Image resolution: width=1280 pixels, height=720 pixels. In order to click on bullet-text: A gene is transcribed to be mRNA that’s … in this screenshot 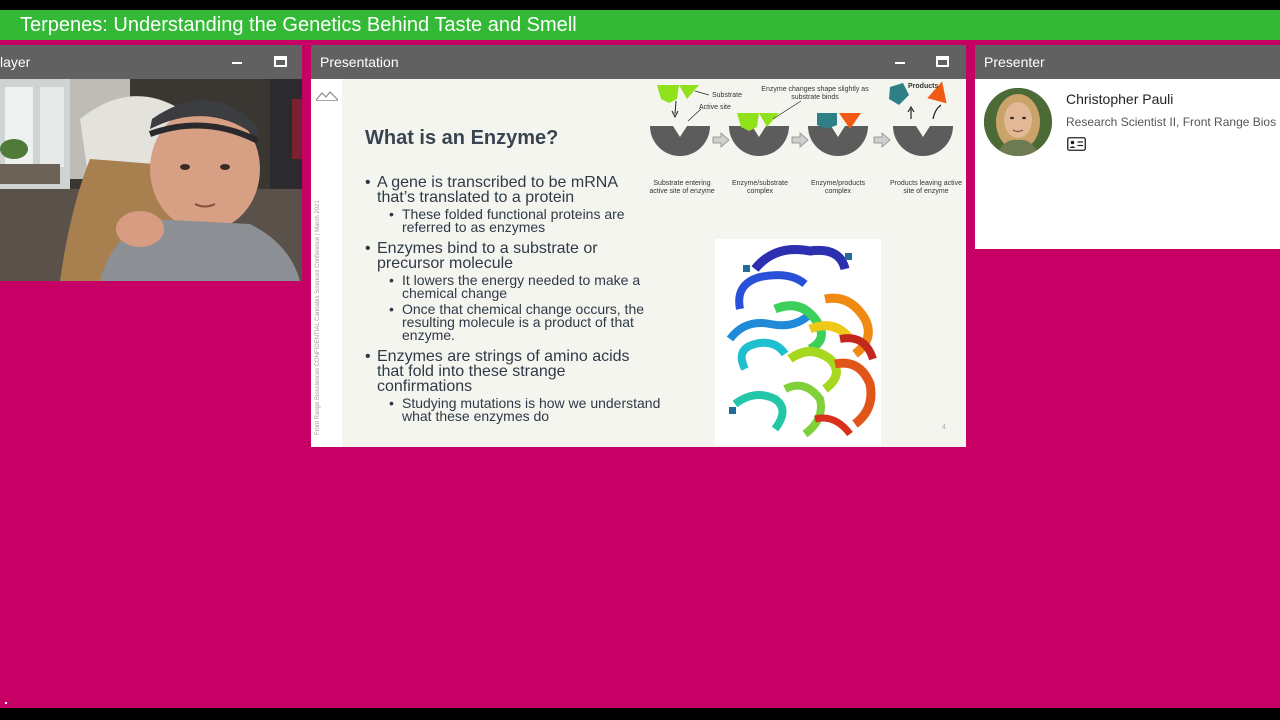, I will do `click(497, 190)`.